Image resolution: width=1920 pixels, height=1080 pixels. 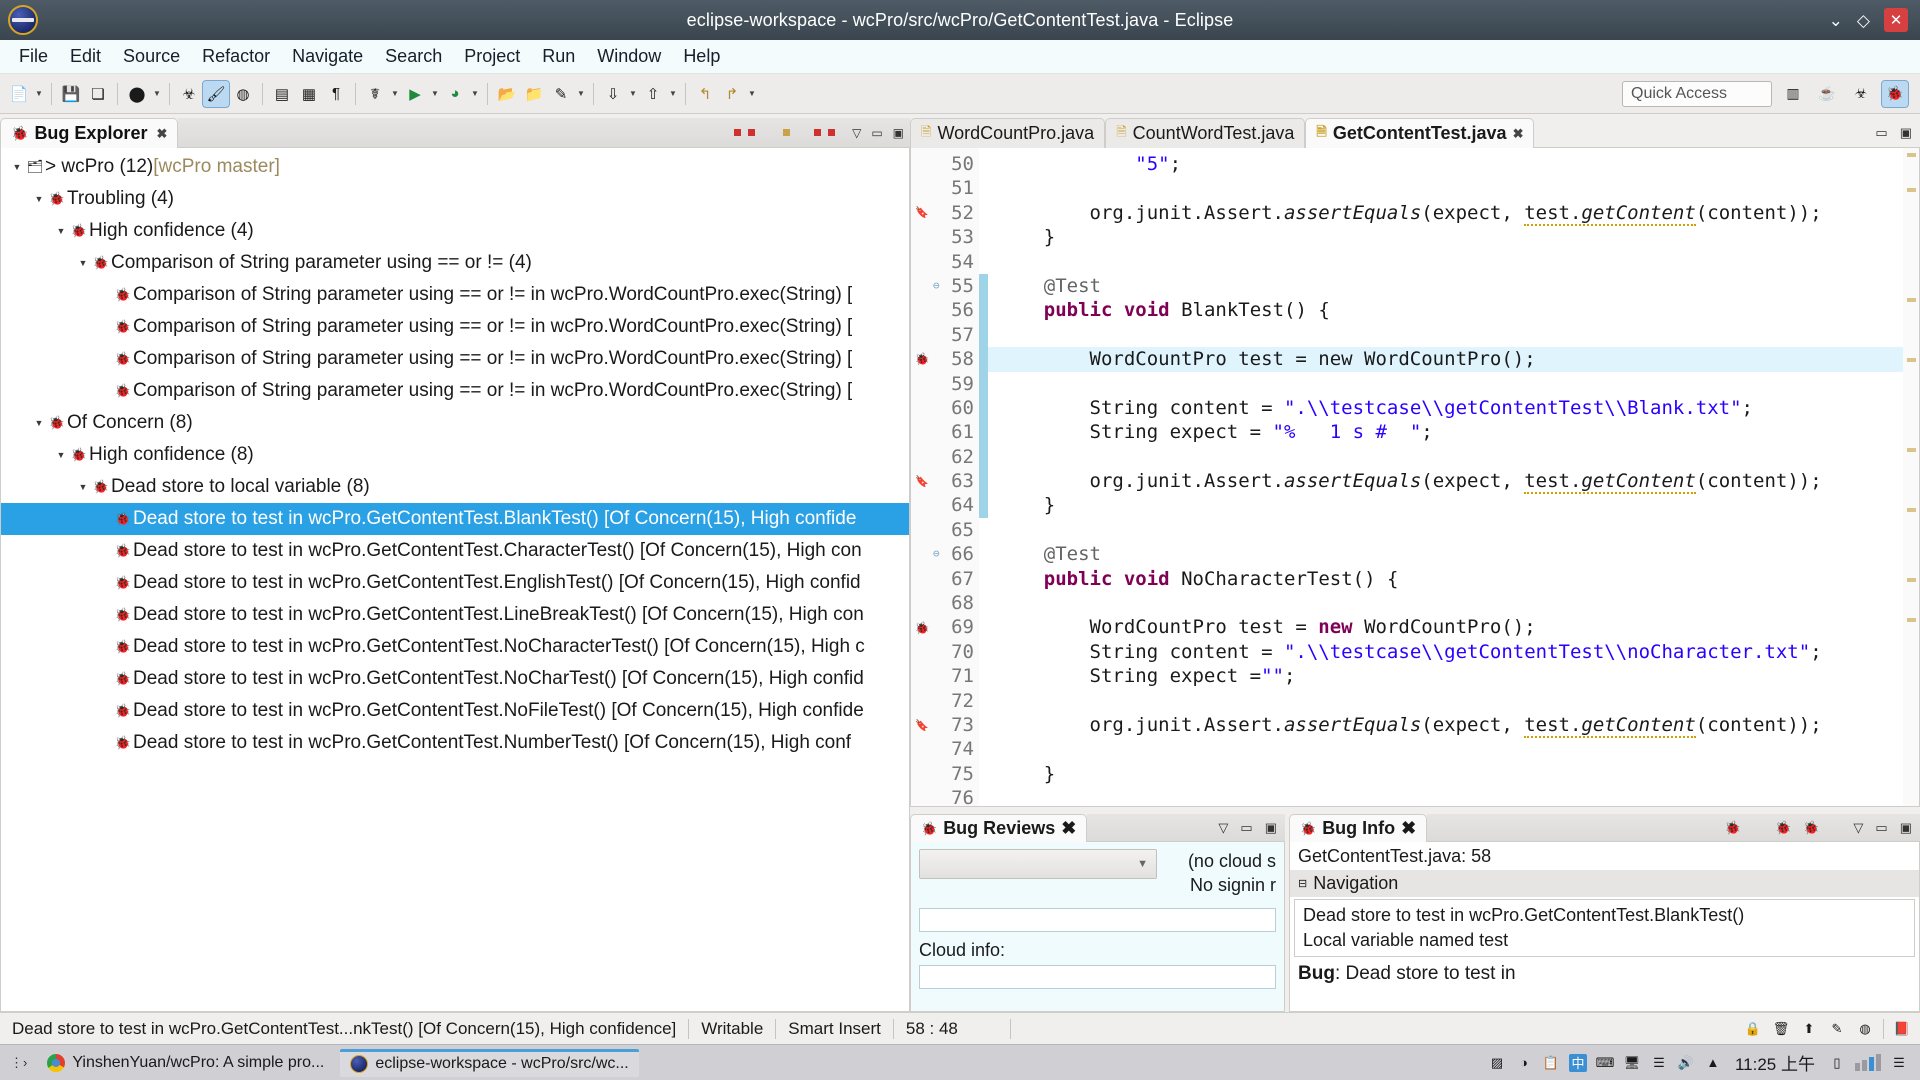 I want to click on volume-icon: 🔊, so click(x=1686, y=1063).